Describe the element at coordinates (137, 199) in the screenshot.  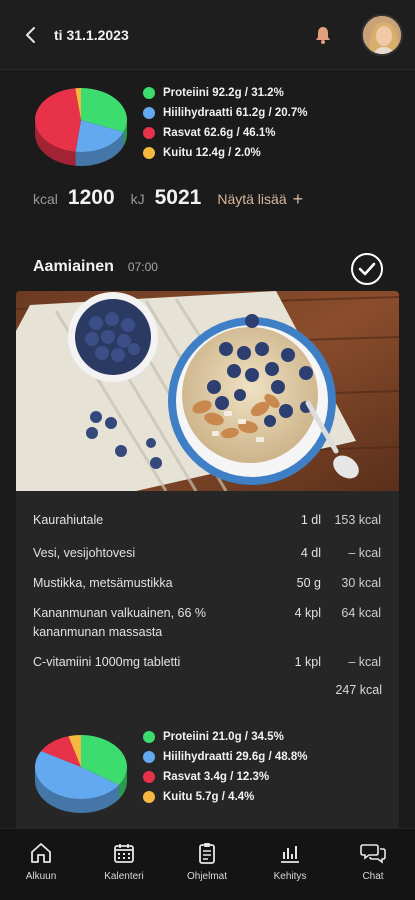
I see `kj-label: kJ` at that location.